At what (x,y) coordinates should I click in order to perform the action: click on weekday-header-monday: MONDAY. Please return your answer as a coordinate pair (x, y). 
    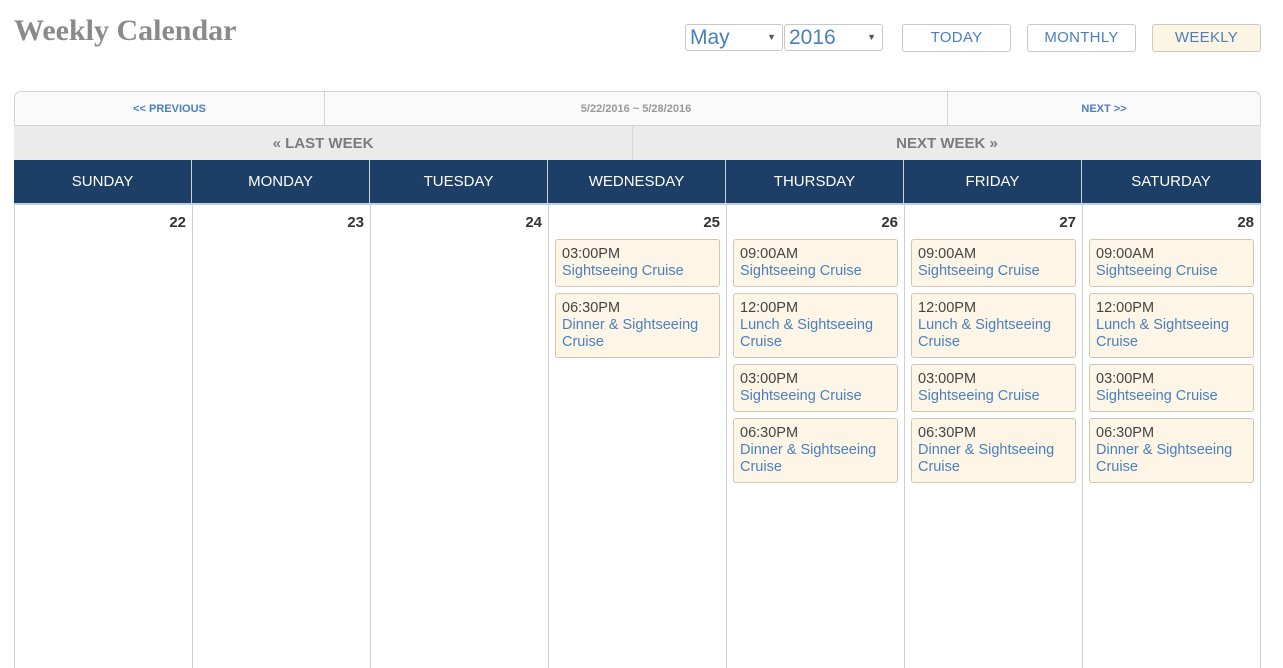
    Looking at the image, I should click on (281, 181).